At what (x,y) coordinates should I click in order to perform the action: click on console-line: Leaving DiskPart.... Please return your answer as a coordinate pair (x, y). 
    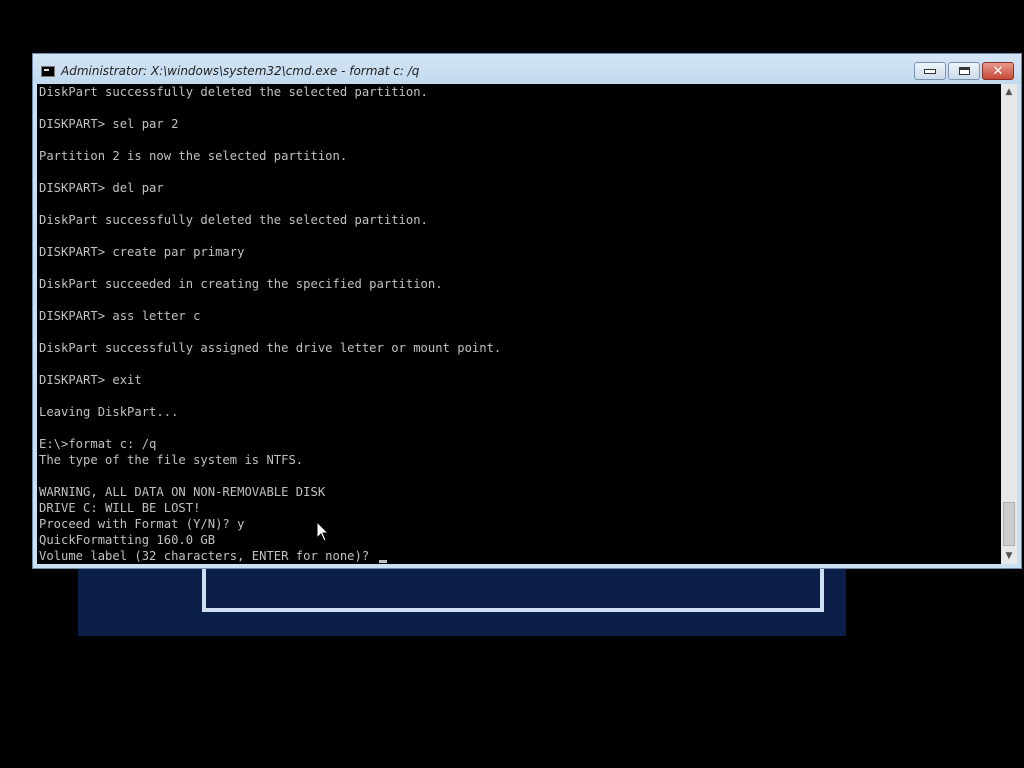
    Looking at the image, I should click on (270, 412).